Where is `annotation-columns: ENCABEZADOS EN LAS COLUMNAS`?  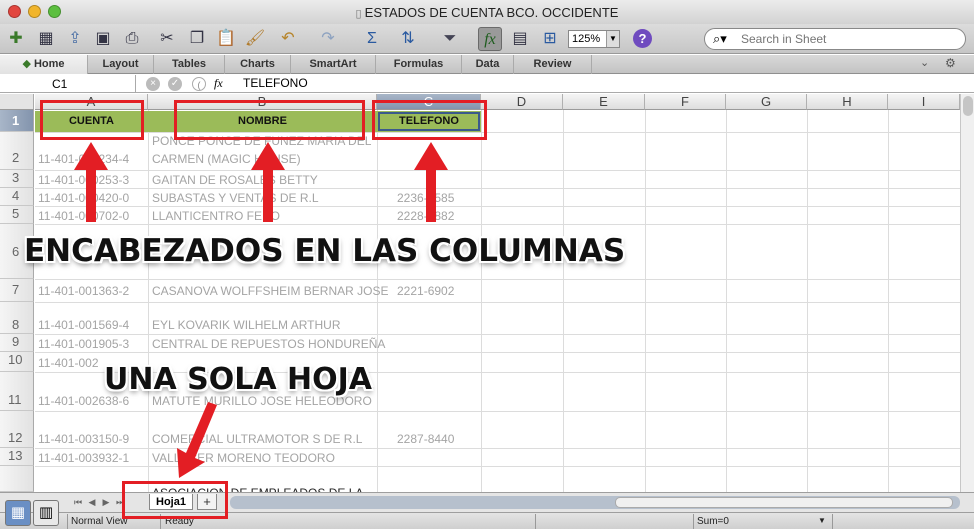 annotation-columns: ENCABEZADOS EN LAS COLUMNAS is located at coordinates (325, 251).